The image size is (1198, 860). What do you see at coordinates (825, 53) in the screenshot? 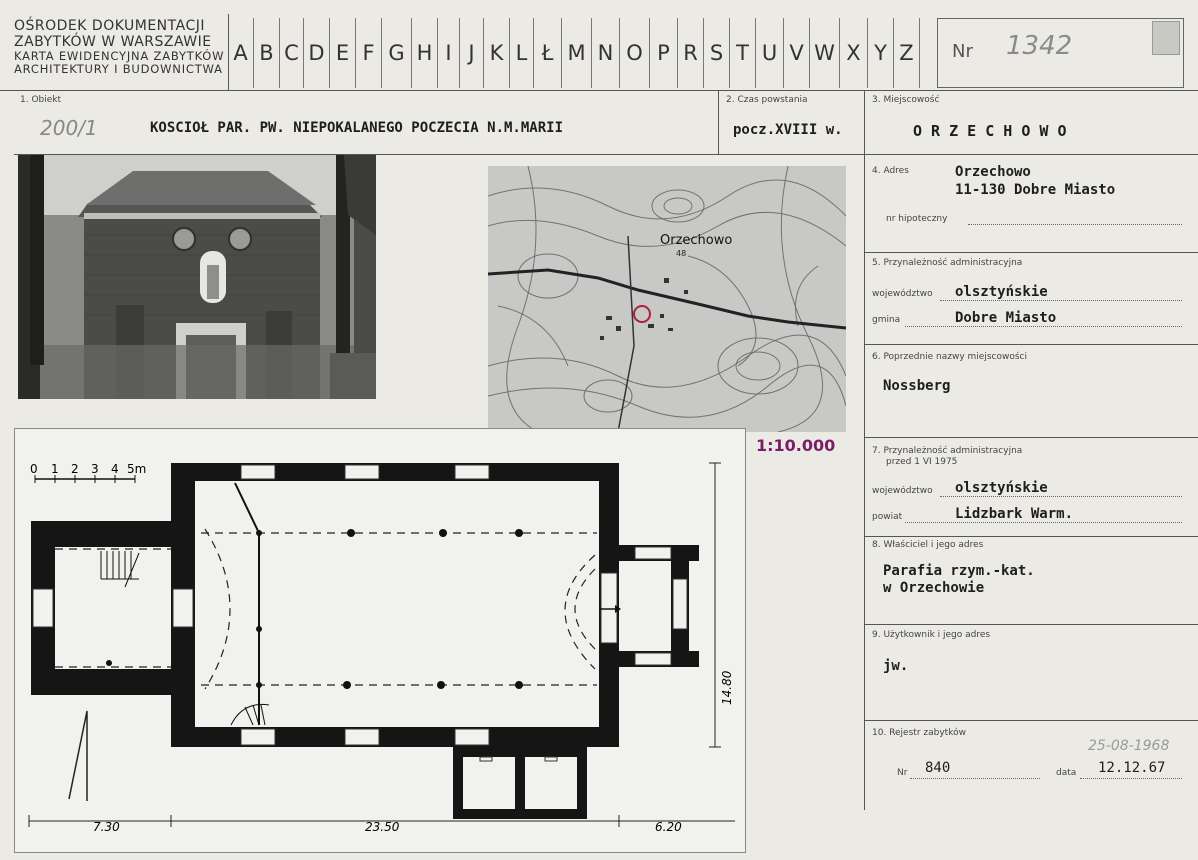
I see `alphabet-letter-22: W` at bounding box center [825, 53].